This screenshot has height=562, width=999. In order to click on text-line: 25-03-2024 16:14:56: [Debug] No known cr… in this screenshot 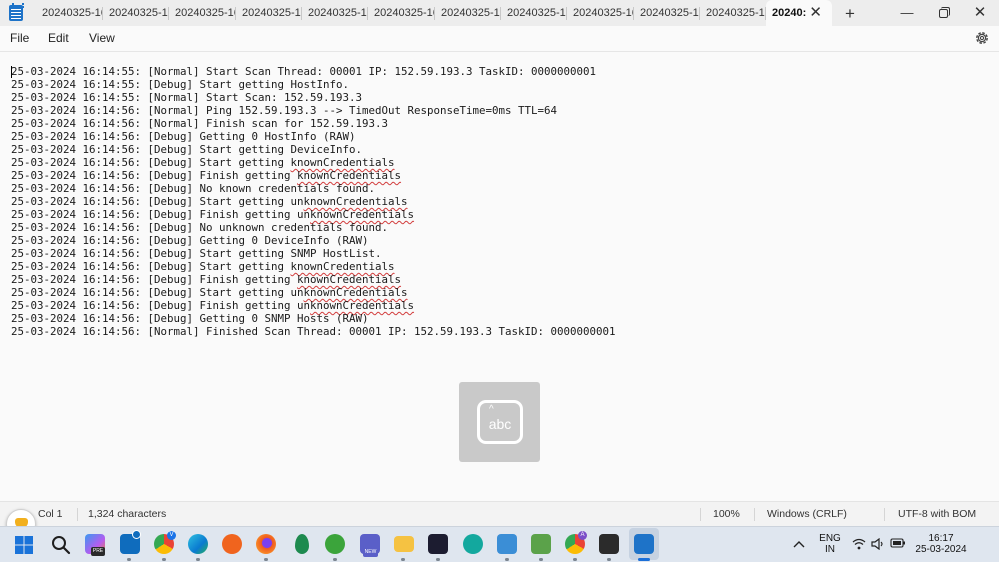, I will do `click(193, 188)`.